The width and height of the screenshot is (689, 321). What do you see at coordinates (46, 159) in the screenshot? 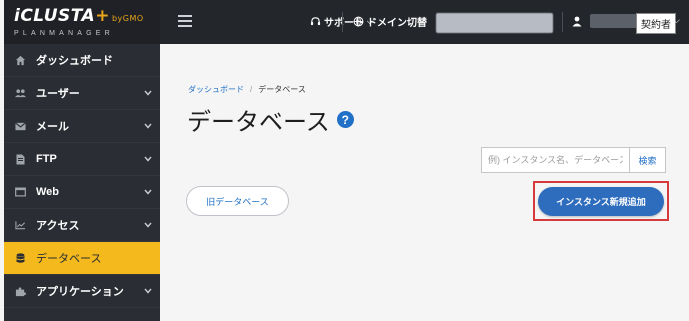
I see `sidebar-item-label: FTP` at bounding box center [46, 159].